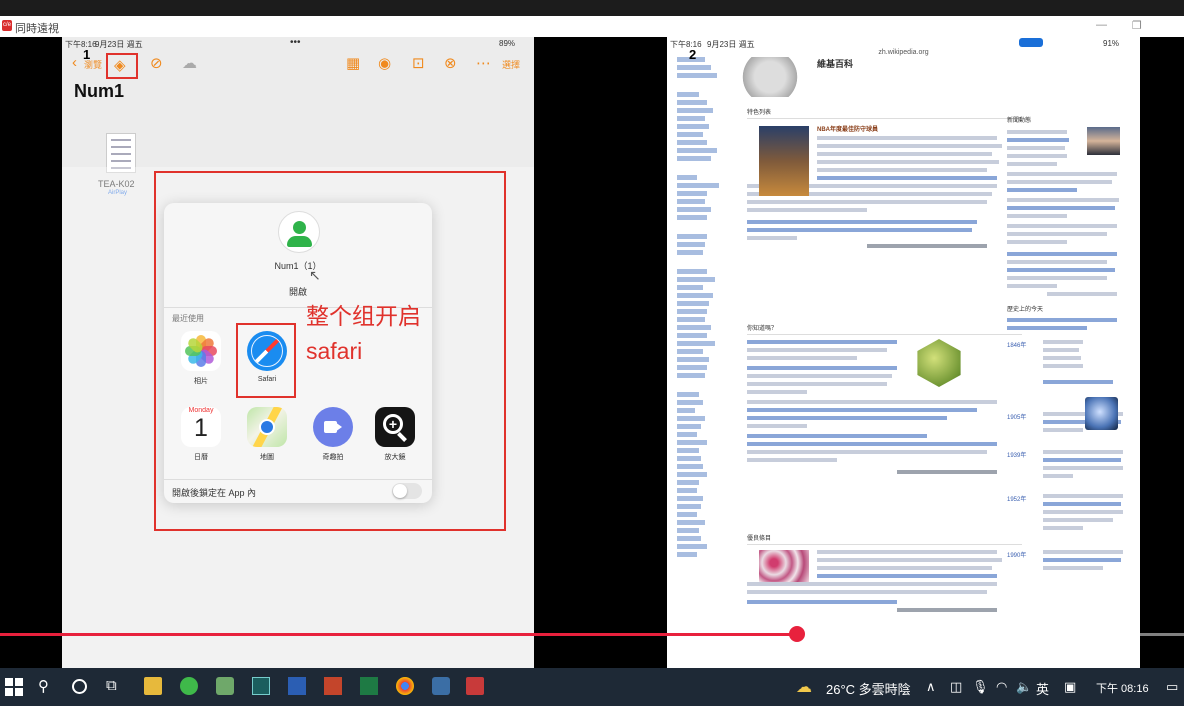 This screenshot has height=706, width=1184. What do you see at coordinates (99, 91) in the screenshot?
I see `document-title: Num1` at bounding box center [99, 91].